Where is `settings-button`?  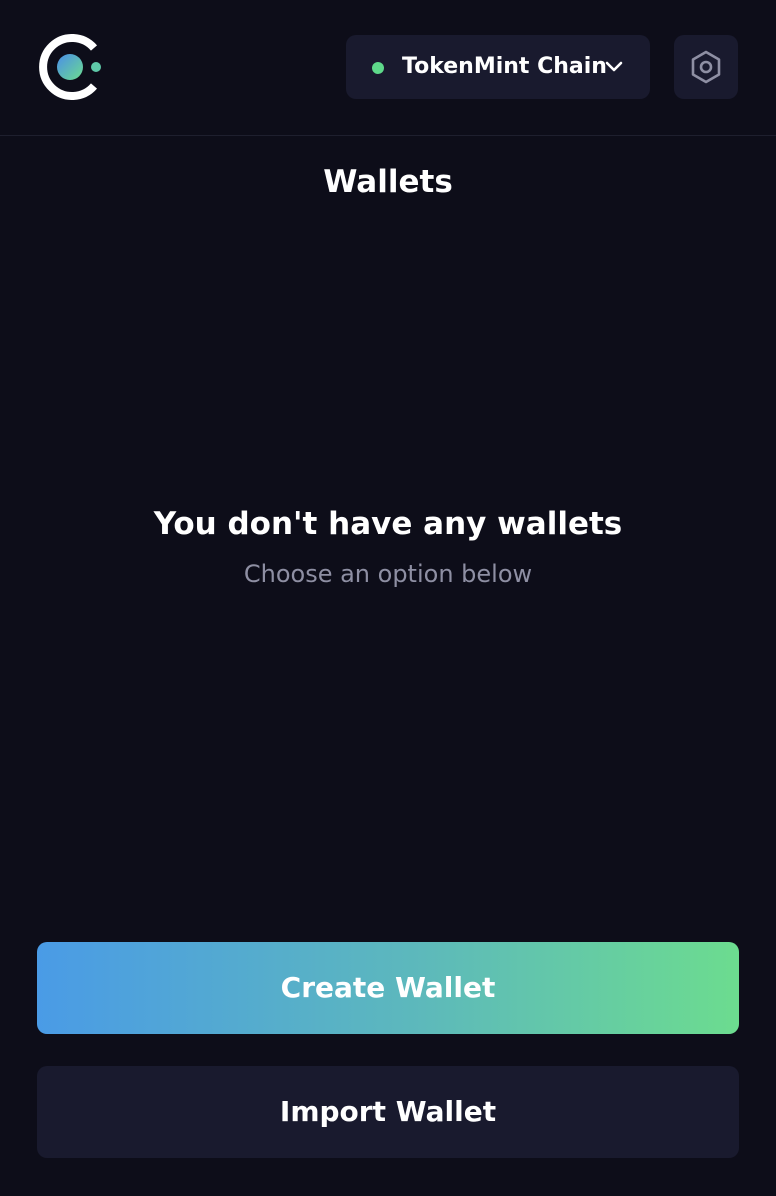
settings-button is located at coordinates (706, 67).